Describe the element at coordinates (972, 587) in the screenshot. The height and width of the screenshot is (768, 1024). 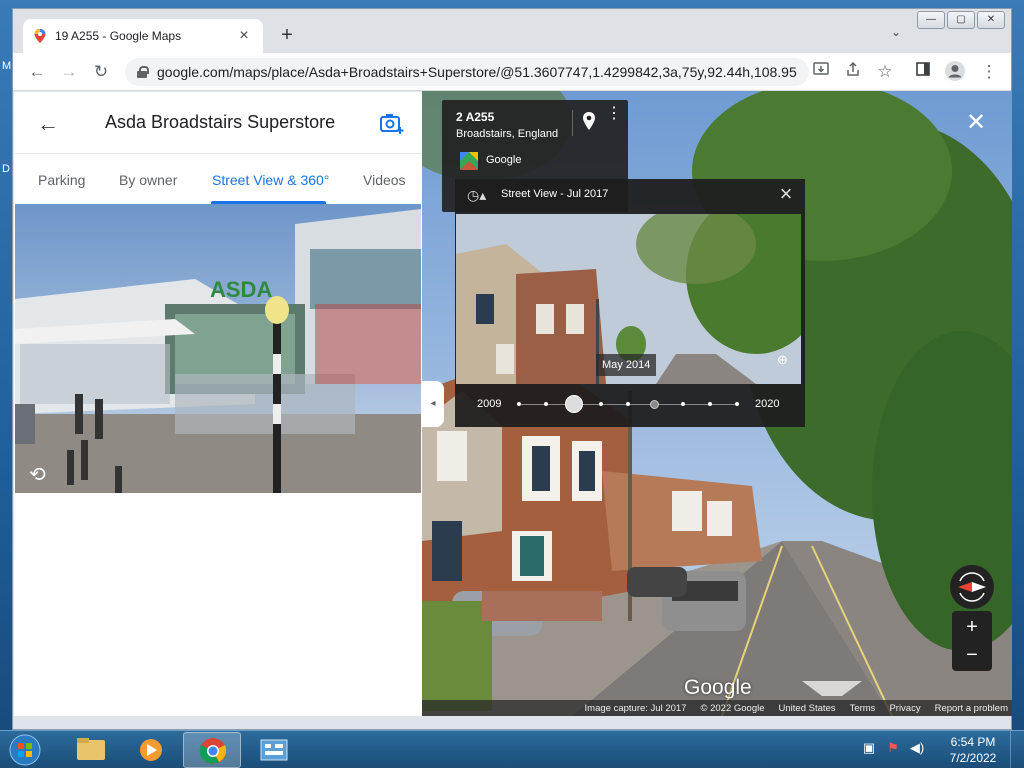
I see `compass-icon` at that location.